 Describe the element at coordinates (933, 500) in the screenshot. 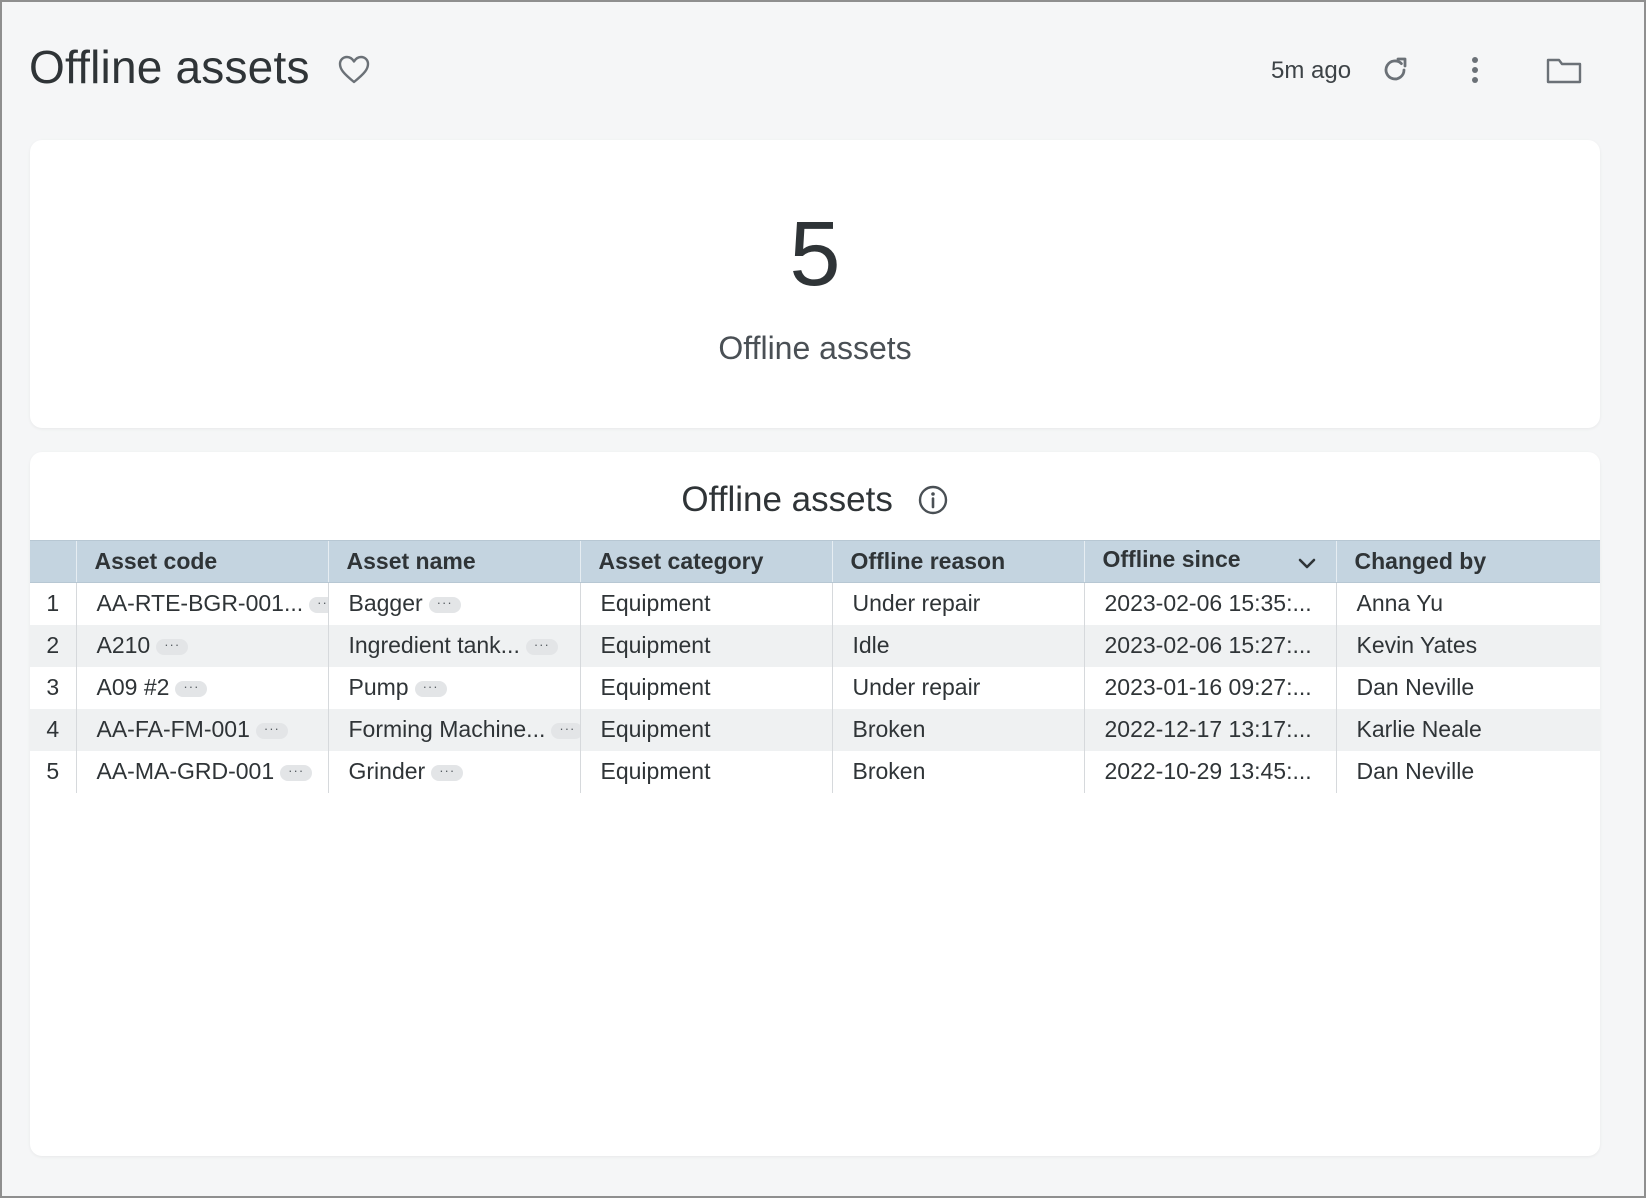

I see `info-icon` at that location.